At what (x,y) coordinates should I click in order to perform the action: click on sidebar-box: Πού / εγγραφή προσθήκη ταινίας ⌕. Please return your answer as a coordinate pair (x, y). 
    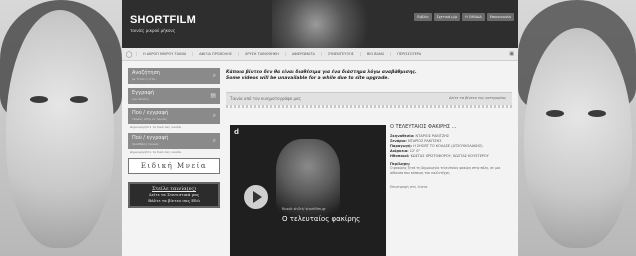
    Looking at the image, I should click on (174, 141).